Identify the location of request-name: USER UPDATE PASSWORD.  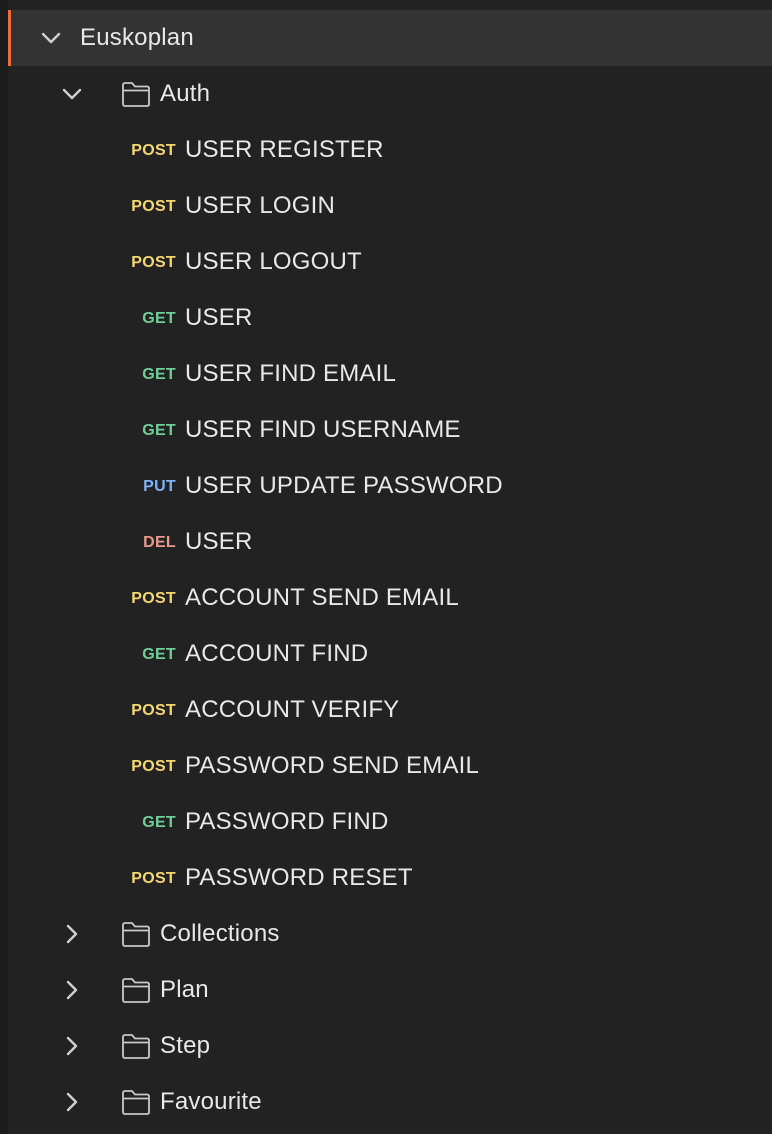
(344, 485).